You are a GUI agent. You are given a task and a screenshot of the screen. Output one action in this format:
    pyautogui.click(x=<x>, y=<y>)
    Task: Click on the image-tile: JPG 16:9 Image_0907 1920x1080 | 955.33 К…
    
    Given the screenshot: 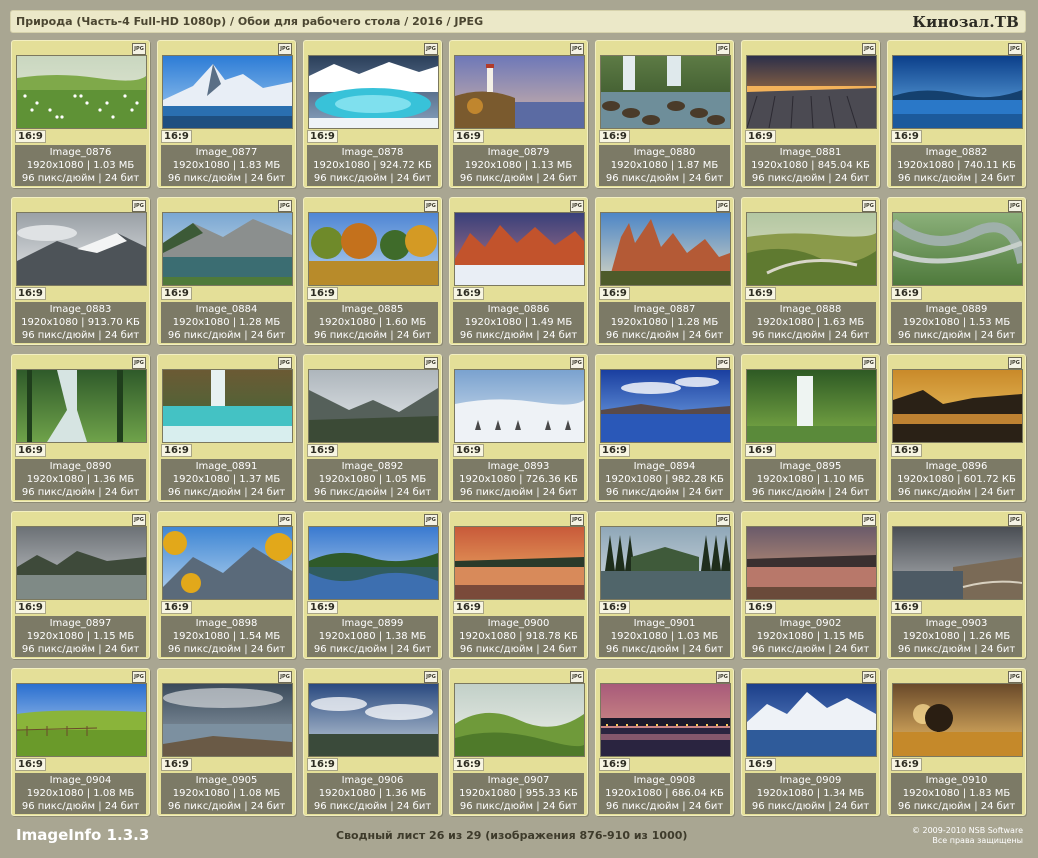 What is the action you would take?
    pyautogui.click(x=518, y=742)
    